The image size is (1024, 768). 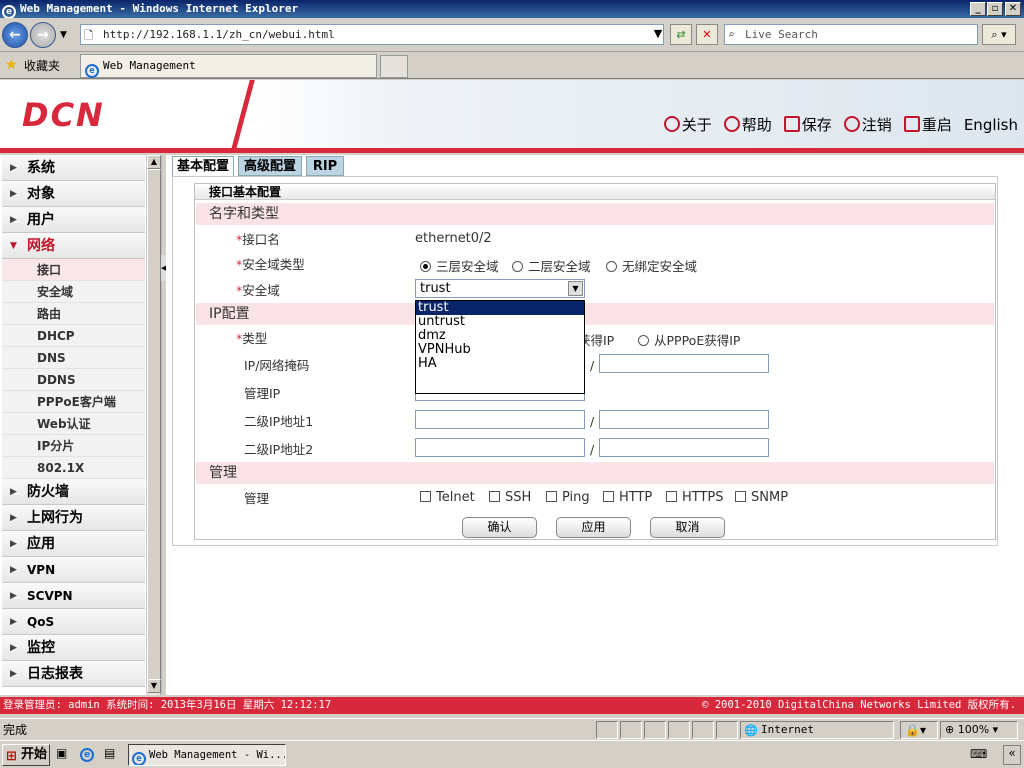 What do you see at coordinates (61, 753) in the screenshot?
I see `quicklaunch-desktop-icon: ▣` at bounding box center [61, 753].